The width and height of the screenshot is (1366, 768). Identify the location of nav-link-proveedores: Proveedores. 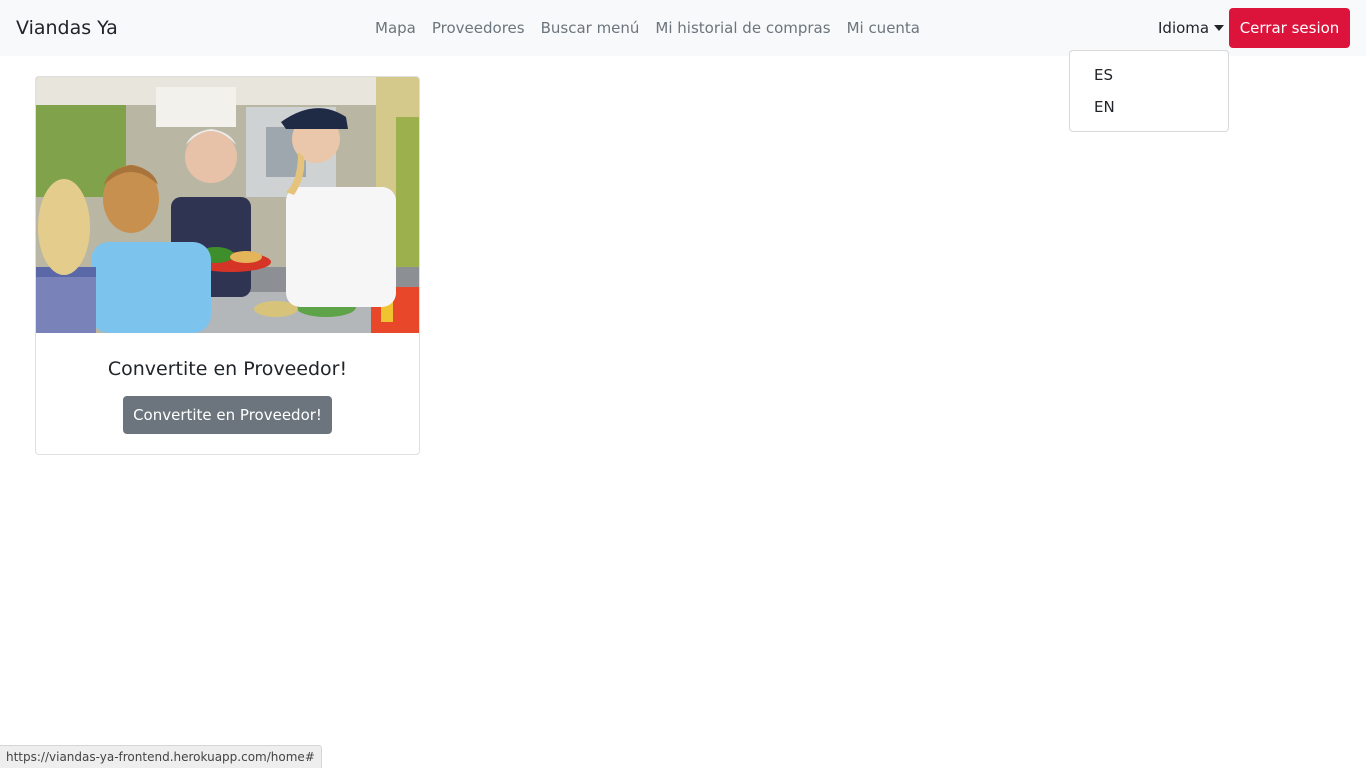
(478, 28).